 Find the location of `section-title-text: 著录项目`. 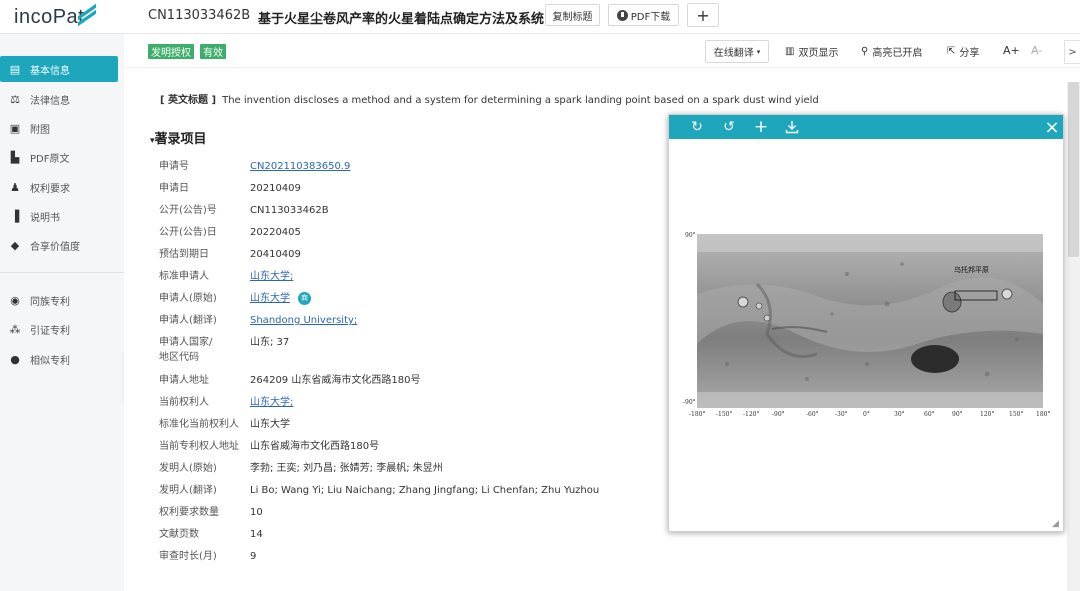

section-title-text: 著录项目 is located at coordinates (180, 139).